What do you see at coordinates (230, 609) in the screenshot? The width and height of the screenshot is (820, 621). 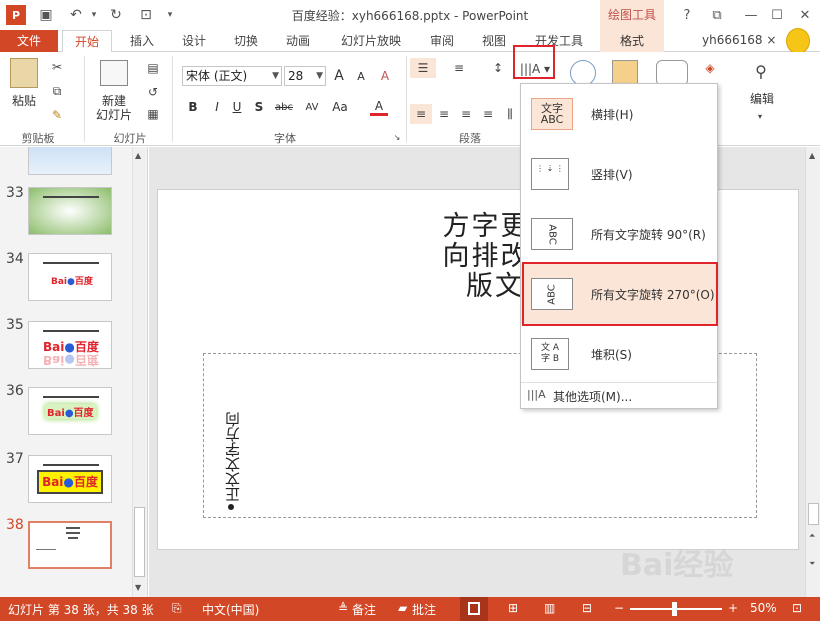 I see `language-status: 中文(中国)` at bounding box center [230, 609].